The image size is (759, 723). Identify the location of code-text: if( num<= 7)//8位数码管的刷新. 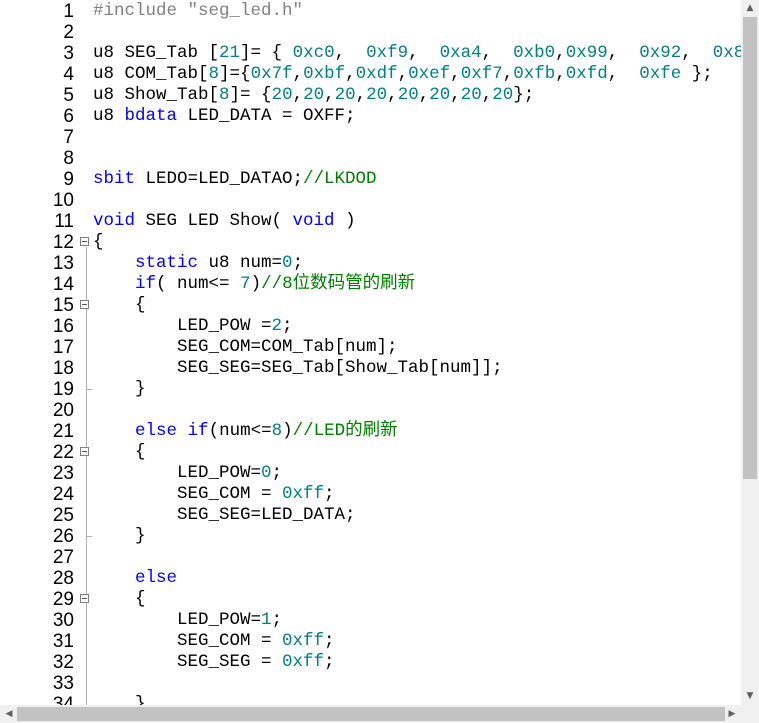
(254, 284).